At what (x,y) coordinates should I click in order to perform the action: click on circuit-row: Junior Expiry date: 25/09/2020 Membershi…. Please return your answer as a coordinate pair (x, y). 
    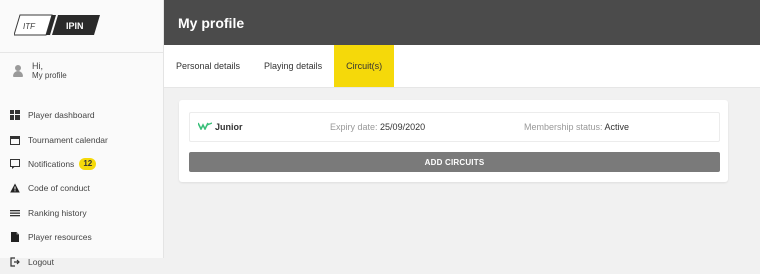
    Looking at the image, I should click on (454, 127).